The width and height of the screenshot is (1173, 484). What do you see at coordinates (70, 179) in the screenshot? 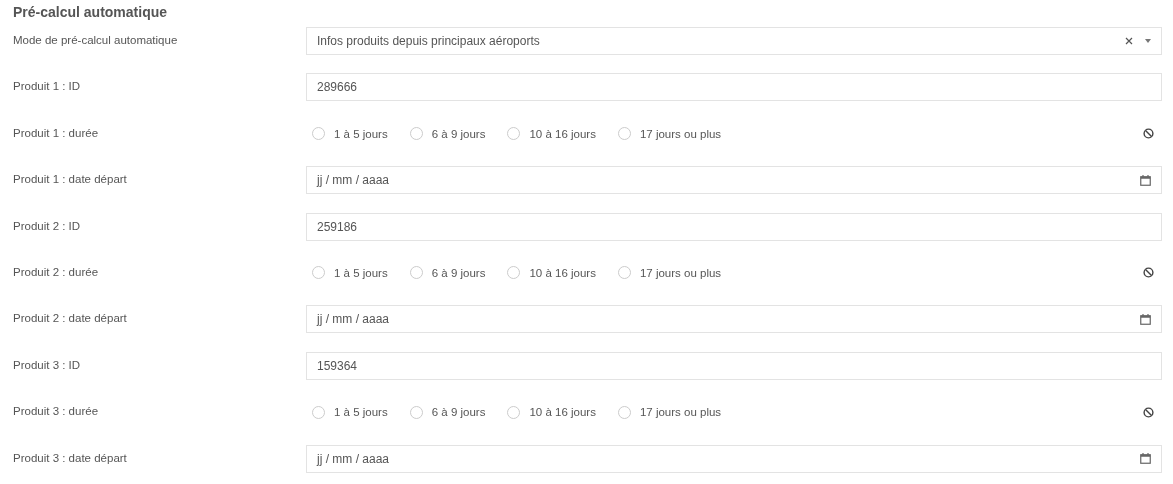
I see `field-label: Produit 1 : date départ` at bounding box center [70, 179].